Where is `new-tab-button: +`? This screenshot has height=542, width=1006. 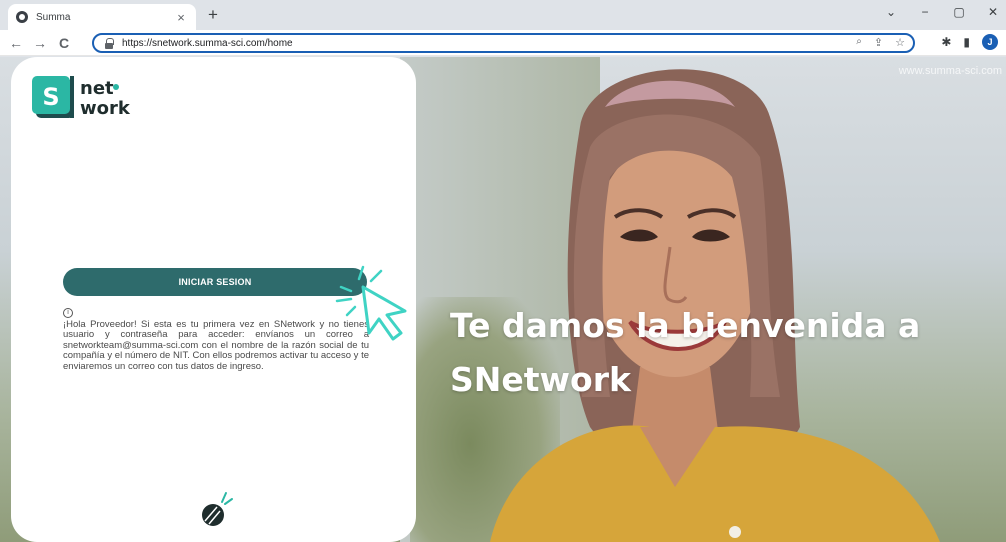 new-tab-button: + is located at coordinates (213, 15).